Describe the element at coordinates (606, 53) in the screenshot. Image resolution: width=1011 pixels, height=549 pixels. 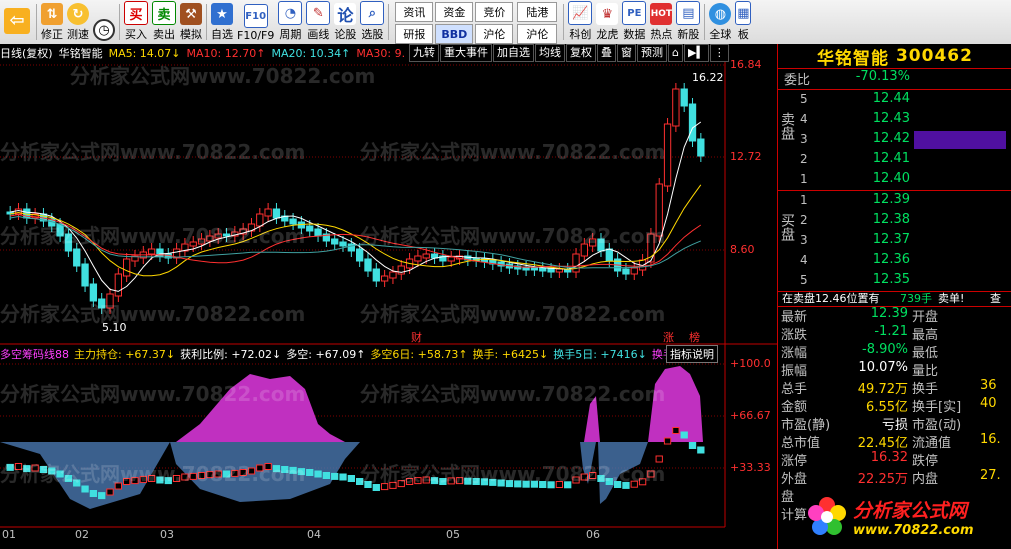
I see `menu-overlay: 叠` at that location.